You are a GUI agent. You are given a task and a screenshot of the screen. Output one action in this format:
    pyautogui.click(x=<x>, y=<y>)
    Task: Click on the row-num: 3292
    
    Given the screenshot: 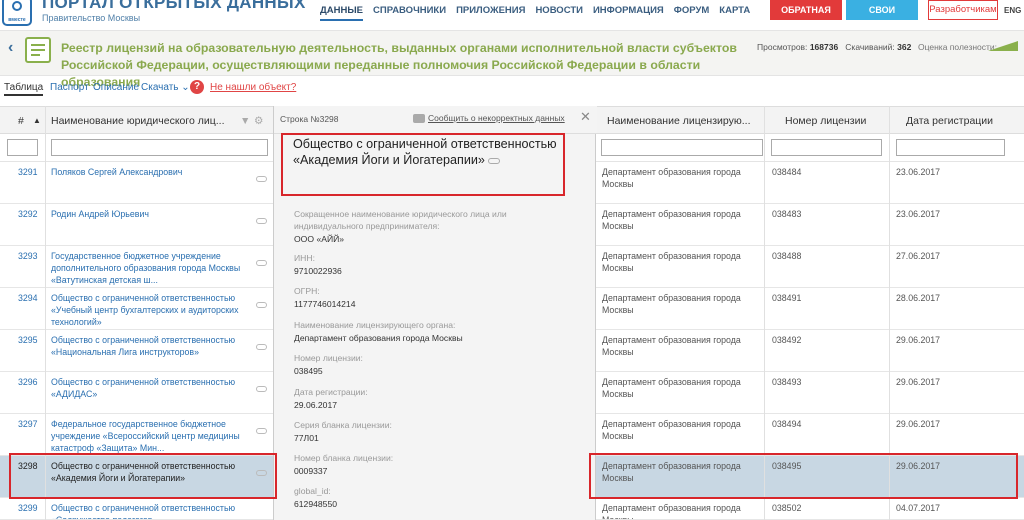 What is the action you would take?
    pyautogui.click(x=28, y=214)
    